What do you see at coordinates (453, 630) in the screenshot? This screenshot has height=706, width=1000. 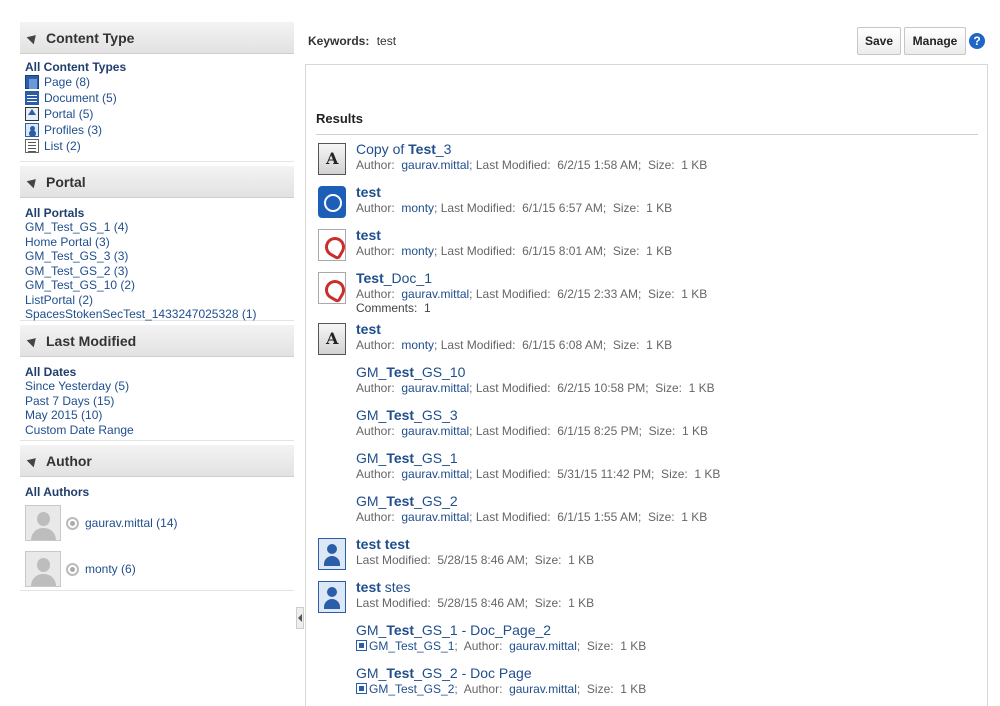 I see `result-title-link: GM_Test_GS_1 - Doc_Page_2` at bounding box center [453, 630].